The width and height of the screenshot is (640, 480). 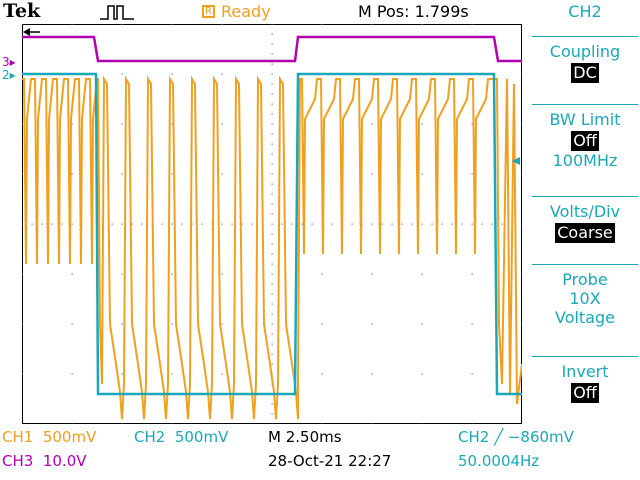 What do you see at coordinates (22, 11) in the screenshot?
I see `brand-logo: Tek` at bounding box center [22, 11].